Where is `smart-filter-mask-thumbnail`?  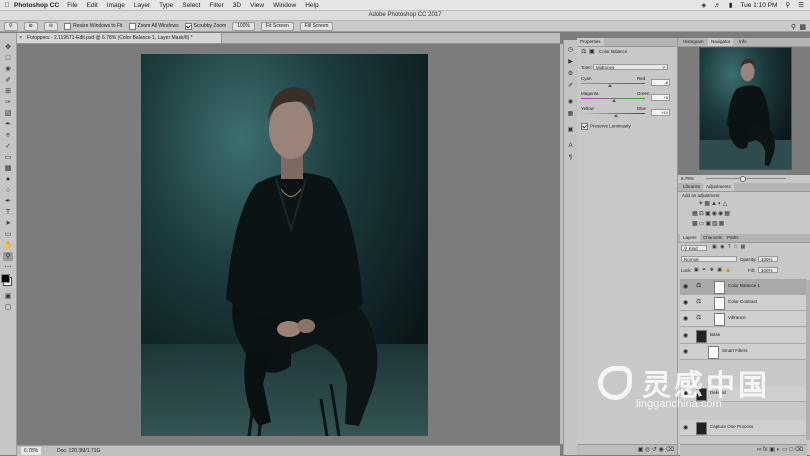 smart-filter-mask-thumbnail is located at coordinates (713, 352).